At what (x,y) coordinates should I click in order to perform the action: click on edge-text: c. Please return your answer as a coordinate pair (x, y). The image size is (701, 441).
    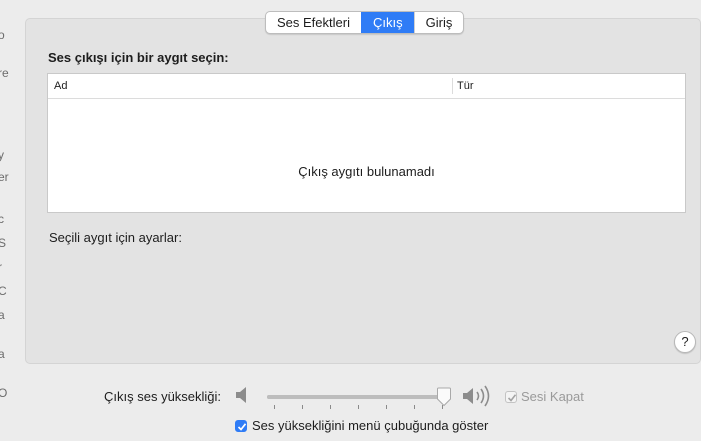
    Looking at the image, I should click on (2, 219).